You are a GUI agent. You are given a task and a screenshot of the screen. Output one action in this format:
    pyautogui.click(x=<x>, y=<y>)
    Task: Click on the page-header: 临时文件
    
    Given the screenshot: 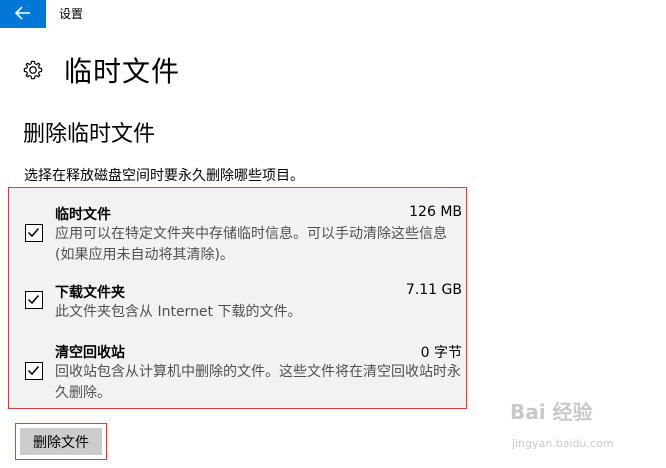 What is the action you would take?
    pyautogui.click(x=101, y=70)
    